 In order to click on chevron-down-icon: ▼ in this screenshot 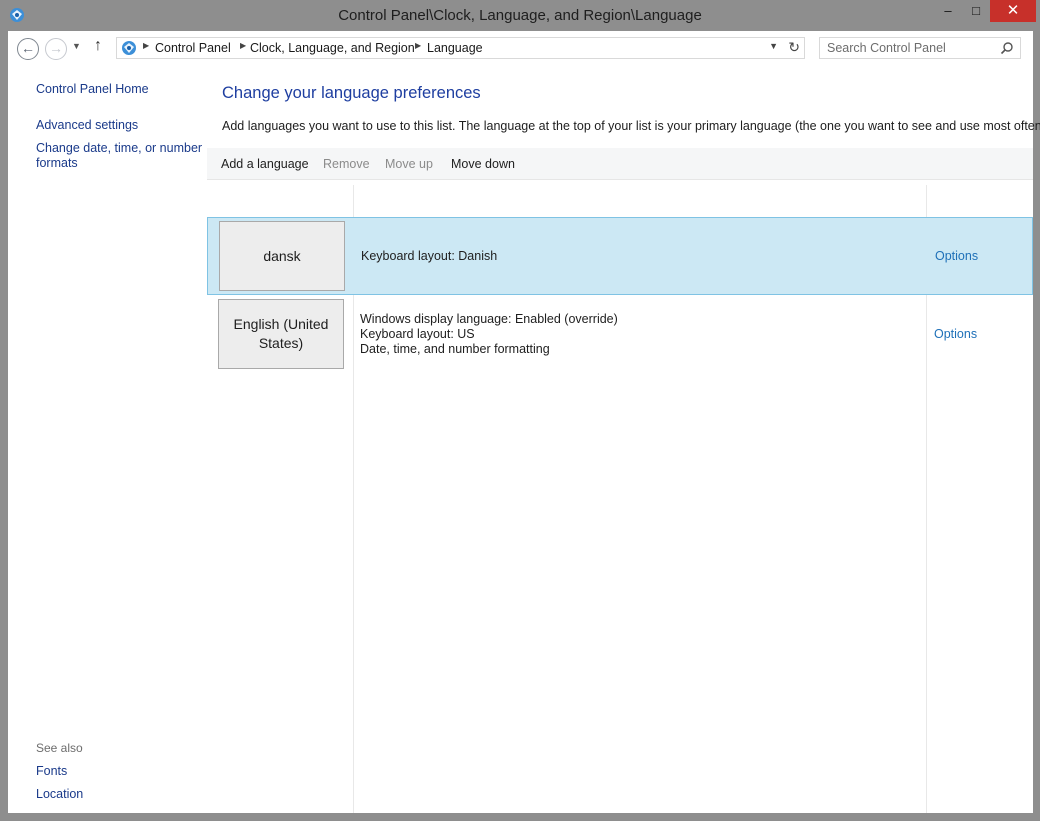, I will do `click(773, 46)`.